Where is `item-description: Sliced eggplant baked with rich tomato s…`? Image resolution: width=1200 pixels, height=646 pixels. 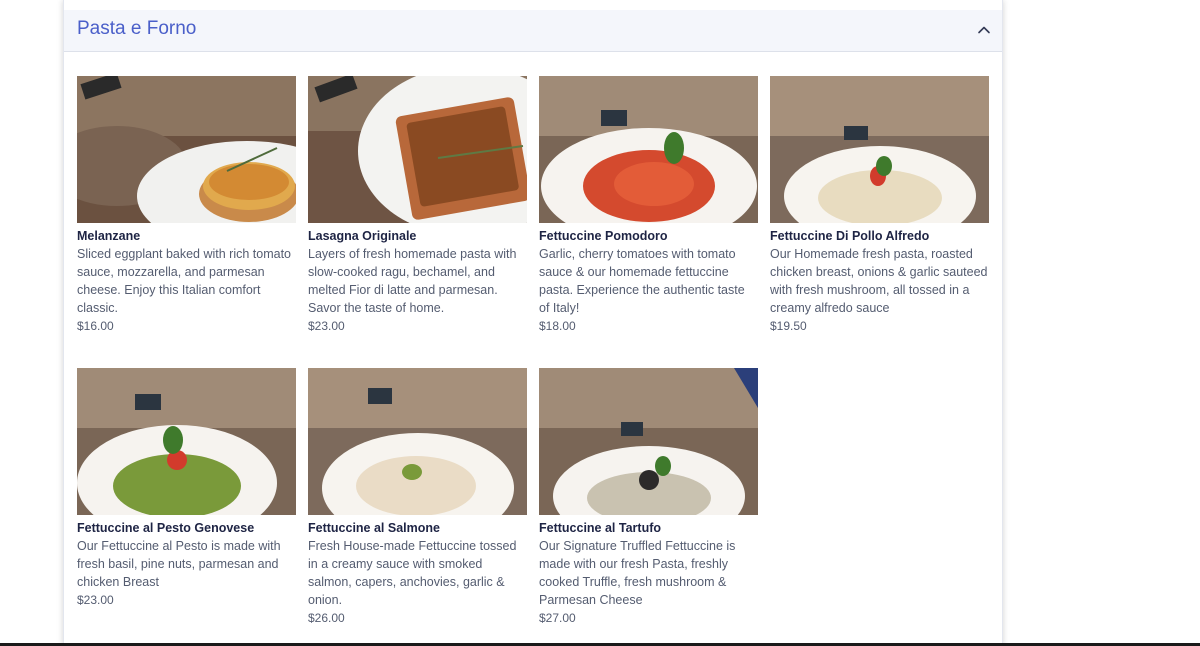
item-description: Sliced eggplant baked with rich tomato s… is located at coordinates (184, 281).